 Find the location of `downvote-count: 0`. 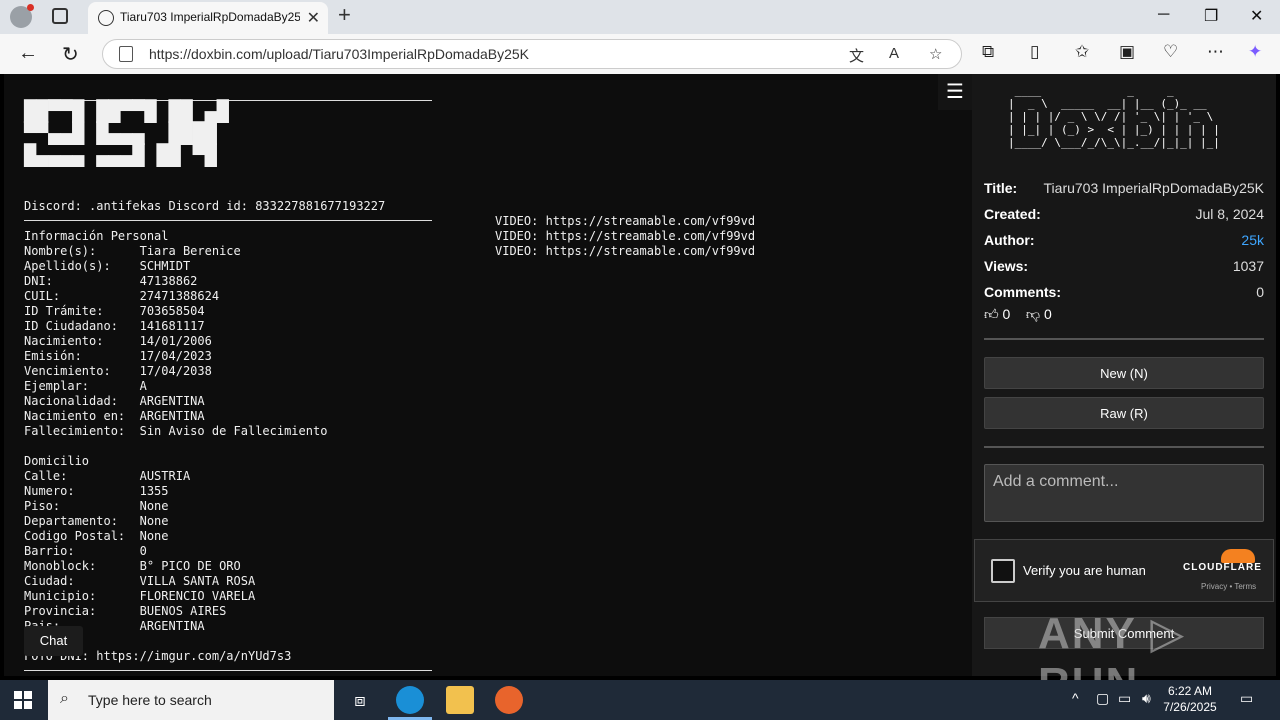

downvote-count: 0 is located at coordinates (1048, 314).